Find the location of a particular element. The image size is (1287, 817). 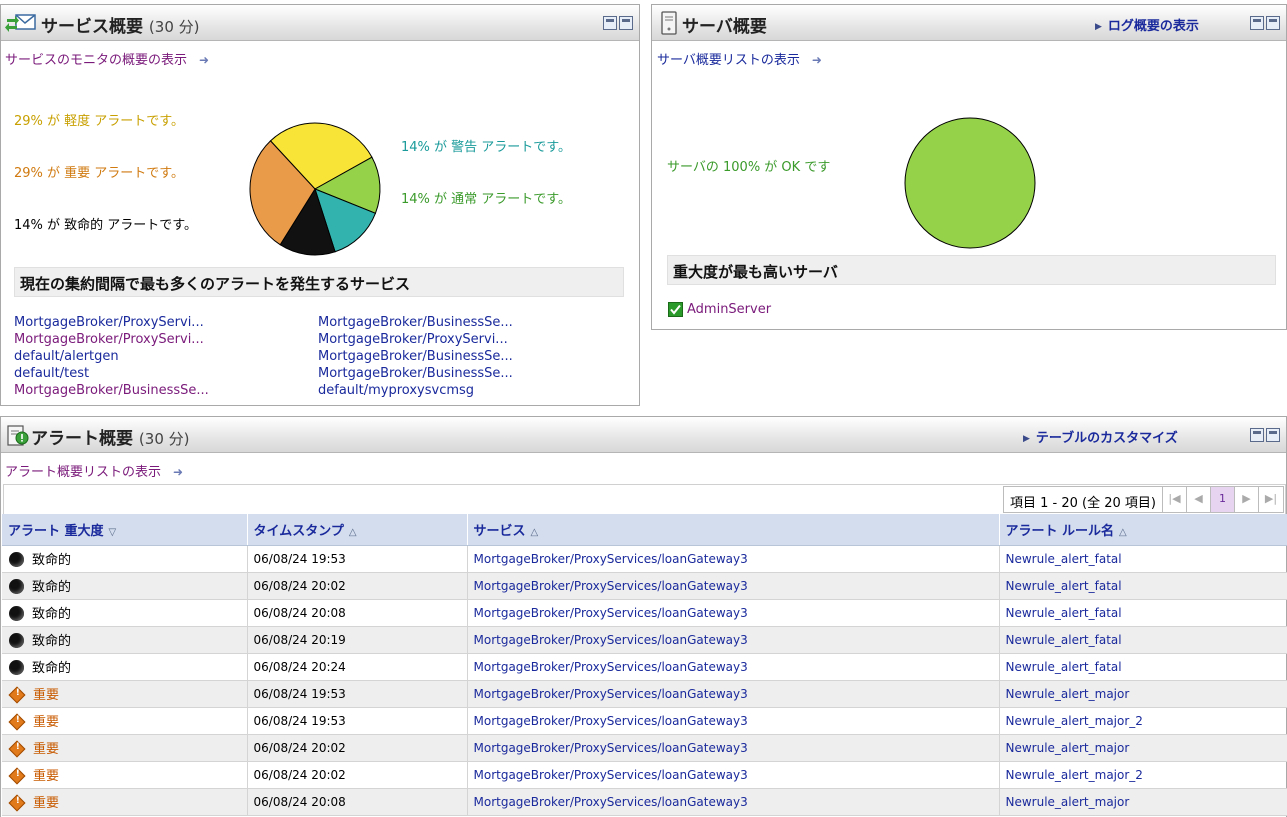

alert-summary-list-link: アラート概要リストの表示 ➜ is located at coordinates (94, 470).